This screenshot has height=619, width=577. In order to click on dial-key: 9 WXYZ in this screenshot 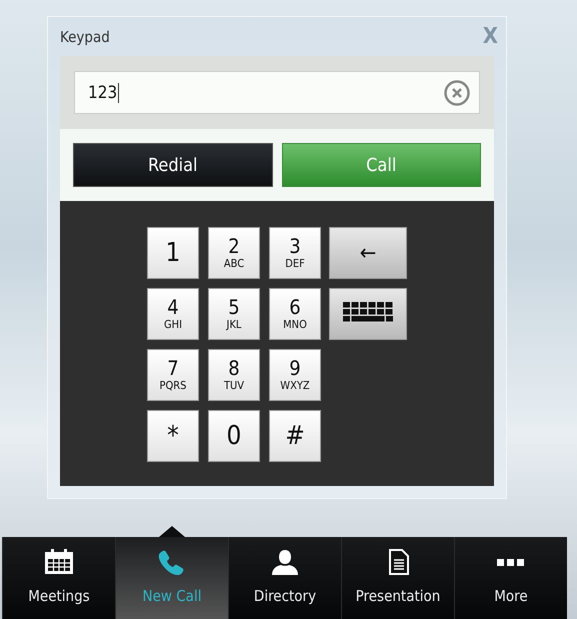, I will do `click(295, 375)`.